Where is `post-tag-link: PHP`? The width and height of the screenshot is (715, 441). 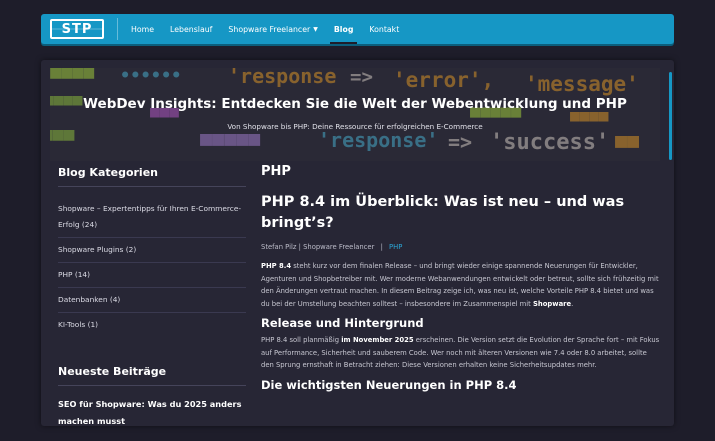 post-tag-link: PHP is located at coordinates (395, 247).